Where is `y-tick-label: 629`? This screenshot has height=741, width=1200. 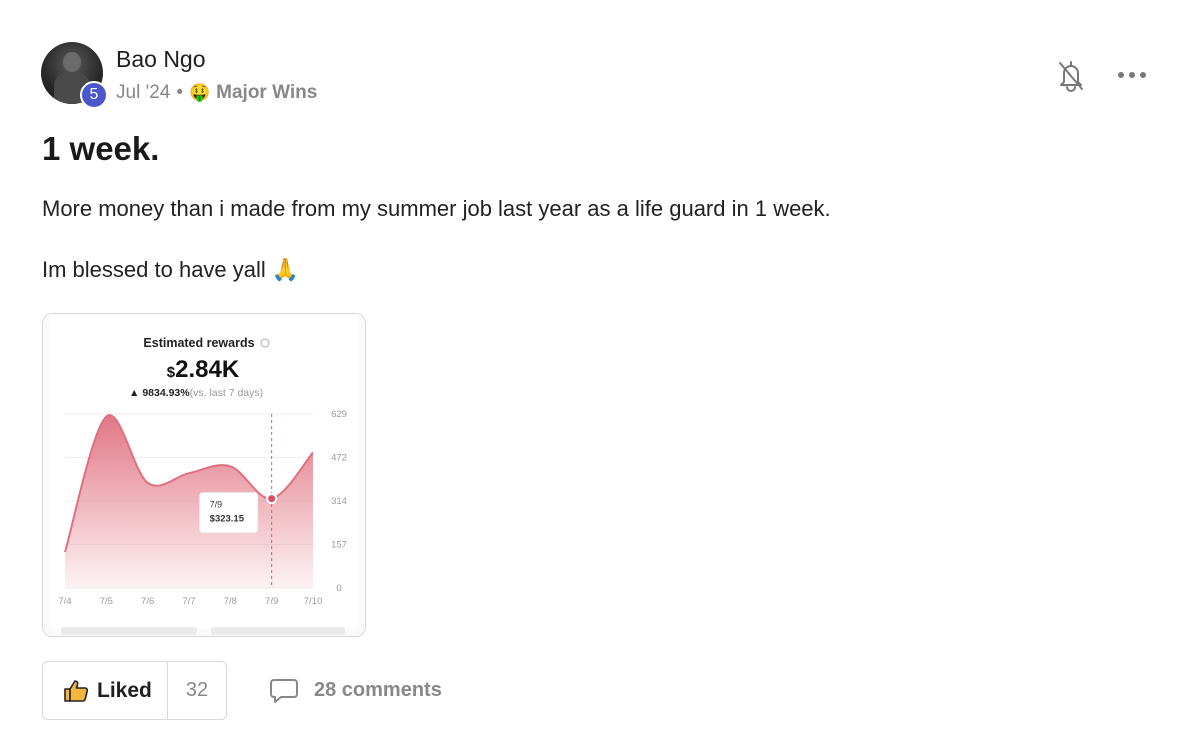
y-tick-label: 629 is located at coordinates (339, 414).